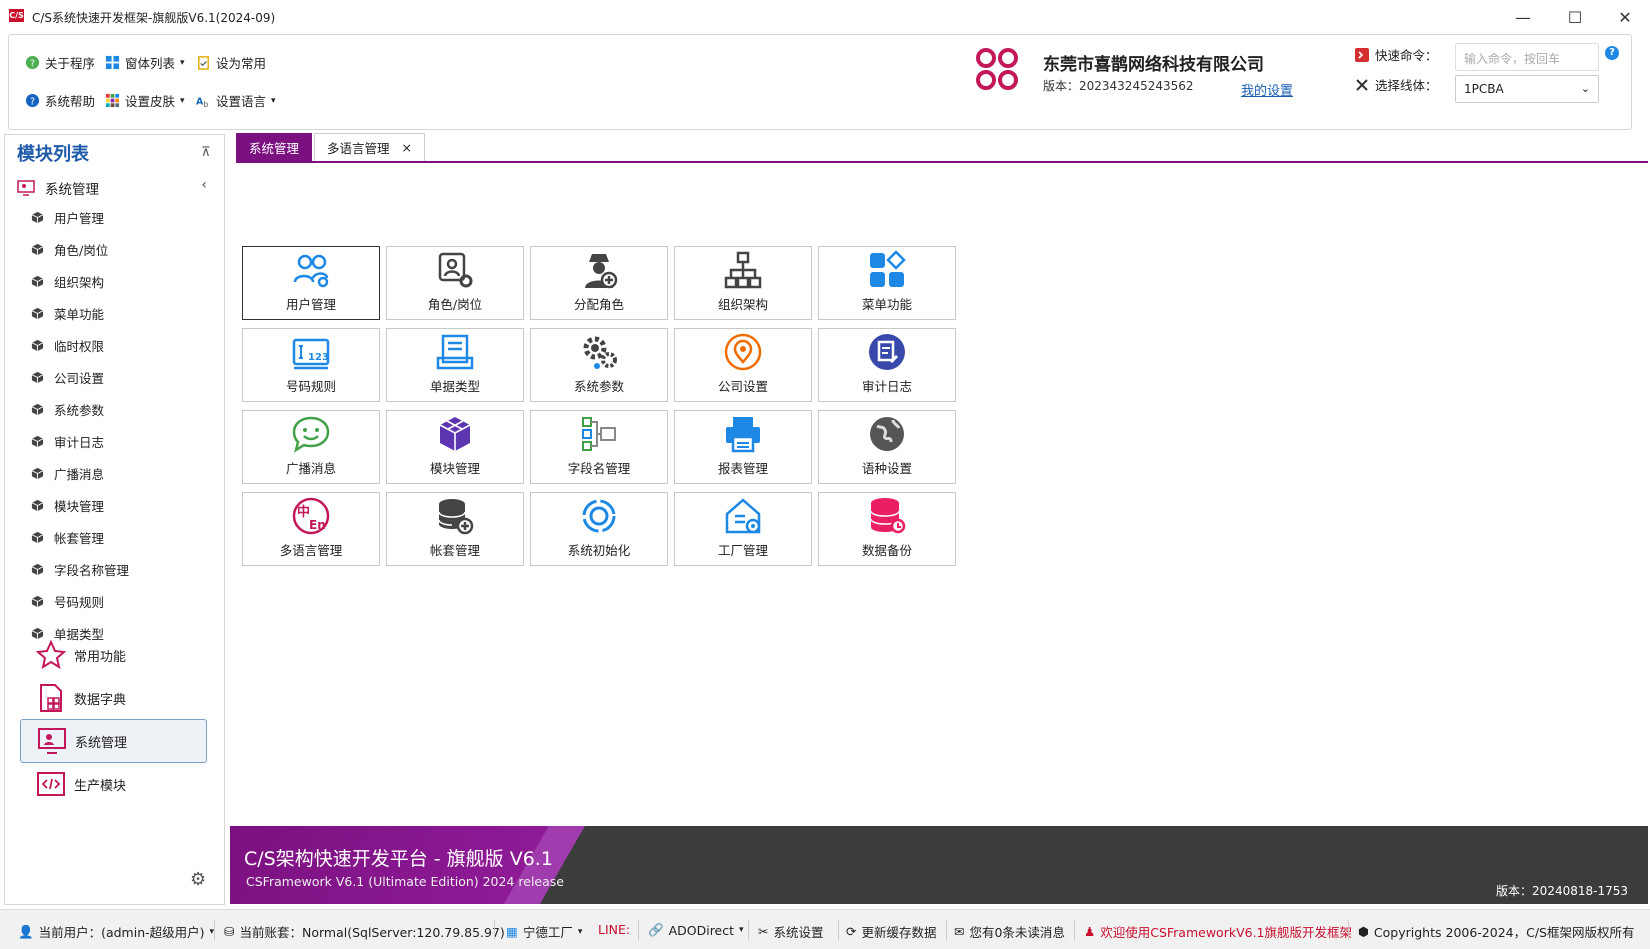 The height and width of the screenshot is (949, 1650). Describe the element at coordinates (598, 386) in the screenshot. I see `tile-label: 系统参数` at that location.